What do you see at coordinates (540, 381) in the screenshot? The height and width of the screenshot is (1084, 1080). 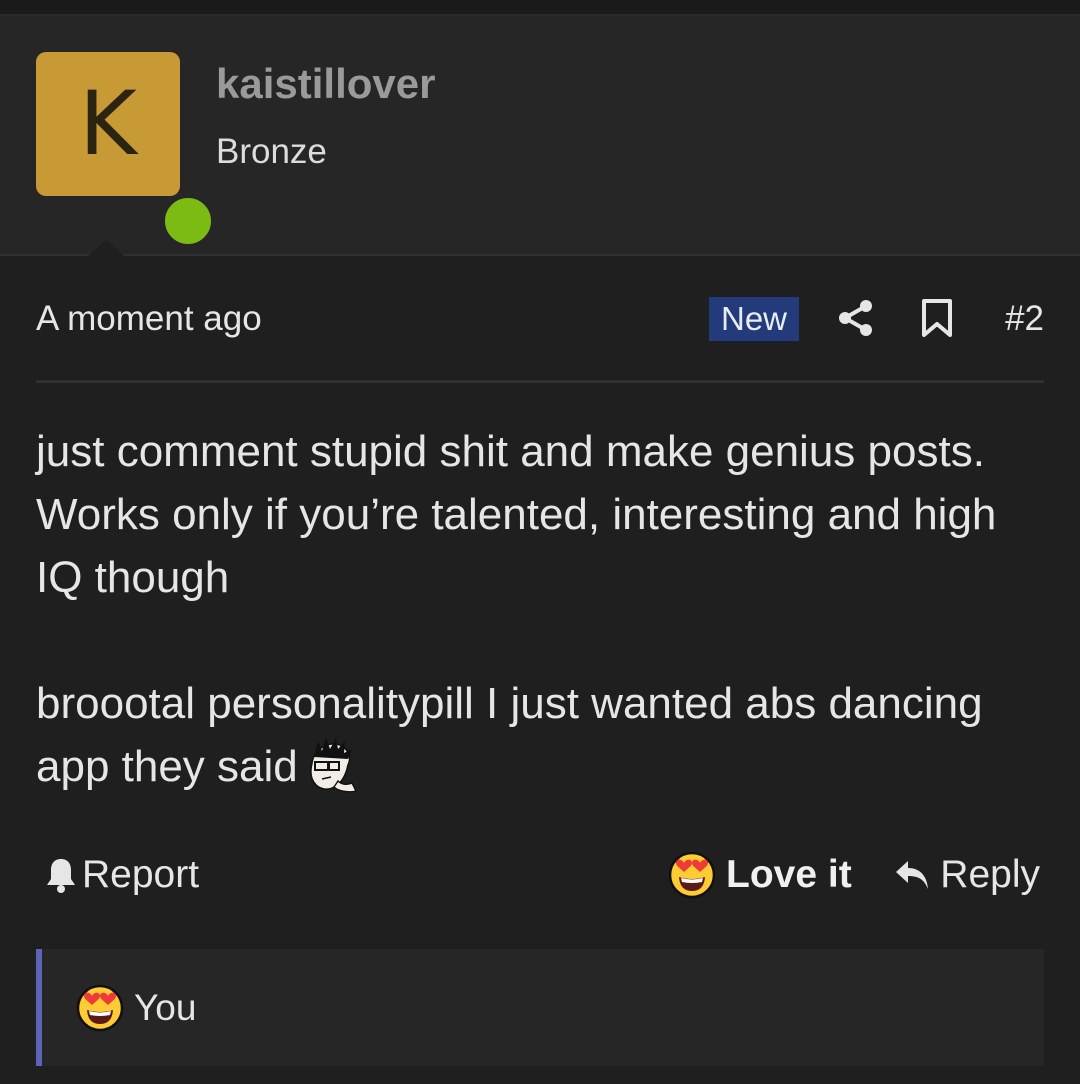 I see `divider` at bounding box center [540, 381].